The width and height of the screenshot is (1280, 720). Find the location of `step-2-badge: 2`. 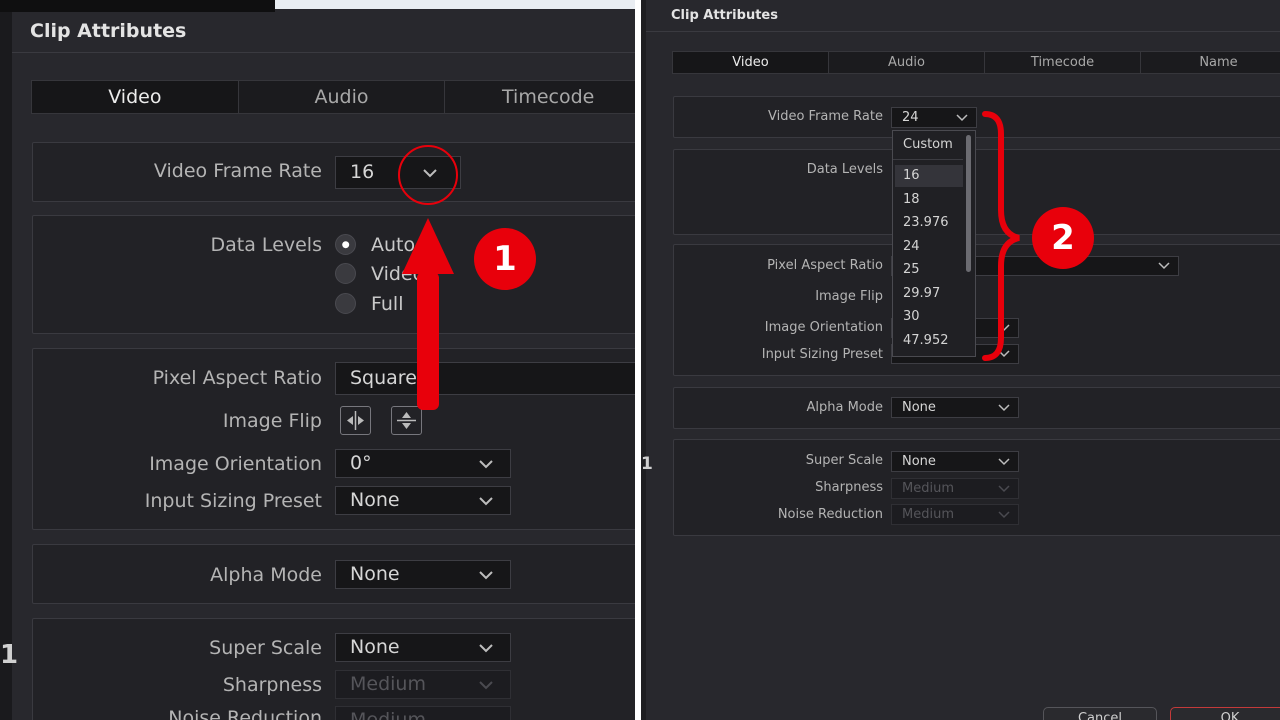

step-2-badge: 2 is located at coordinates (1063, 238).